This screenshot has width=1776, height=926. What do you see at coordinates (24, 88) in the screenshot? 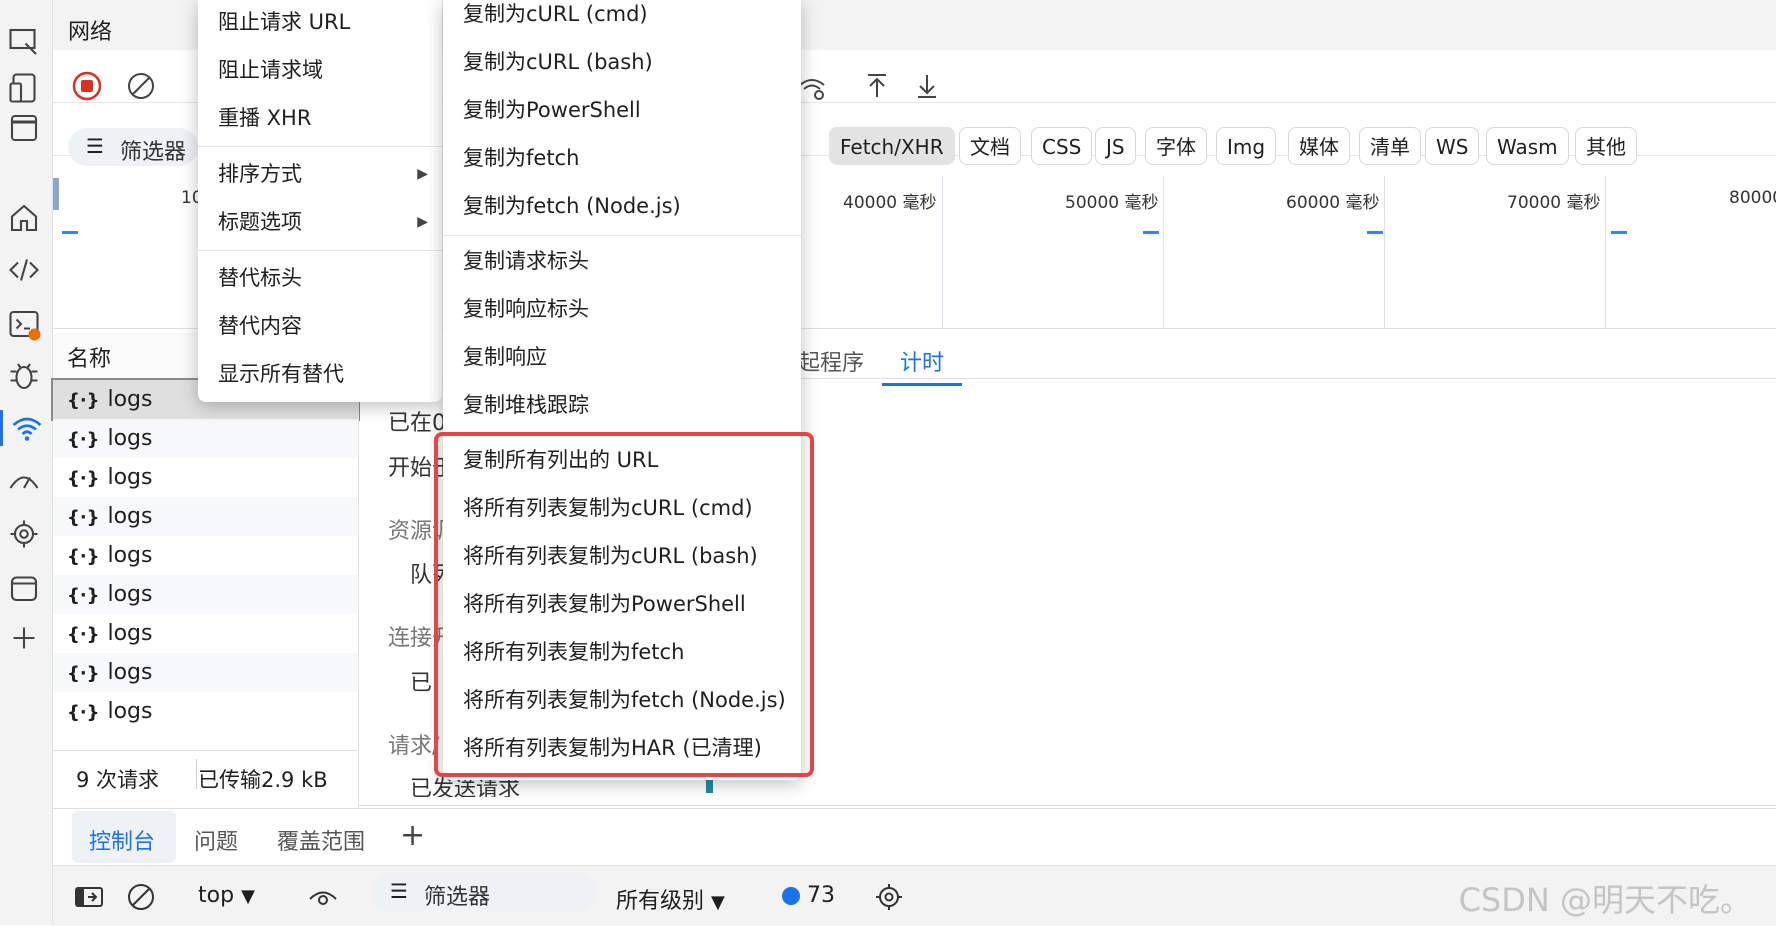
I see `device-emulation-icon` at bounding box center [24, 88].